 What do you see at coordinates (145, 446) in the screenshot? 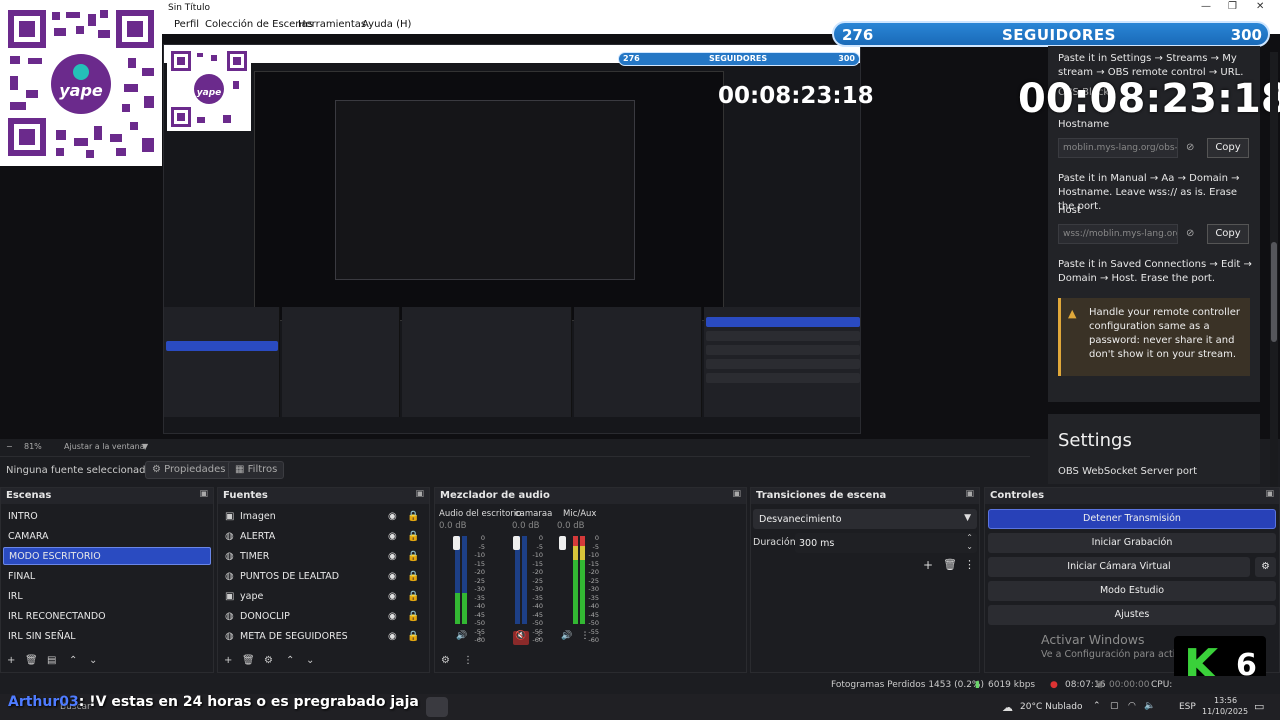
I see `chevron-down-icon: ▼` at bounding box center [145, 446].